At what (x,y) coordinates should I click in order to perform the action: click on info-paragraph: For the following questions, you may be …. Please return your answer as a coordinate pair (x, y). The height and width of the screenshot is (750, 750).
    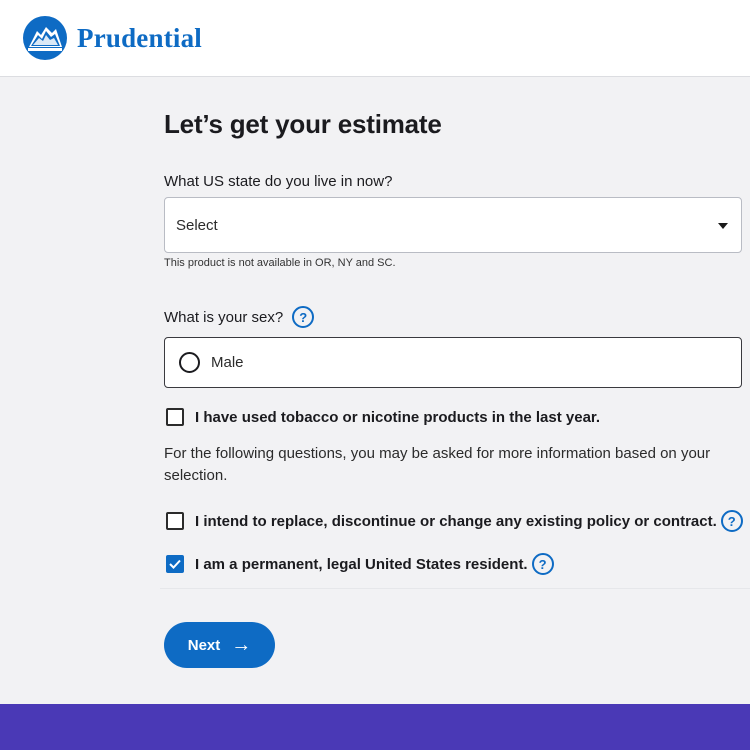
    Looking at the image, I should click on (437, 464).